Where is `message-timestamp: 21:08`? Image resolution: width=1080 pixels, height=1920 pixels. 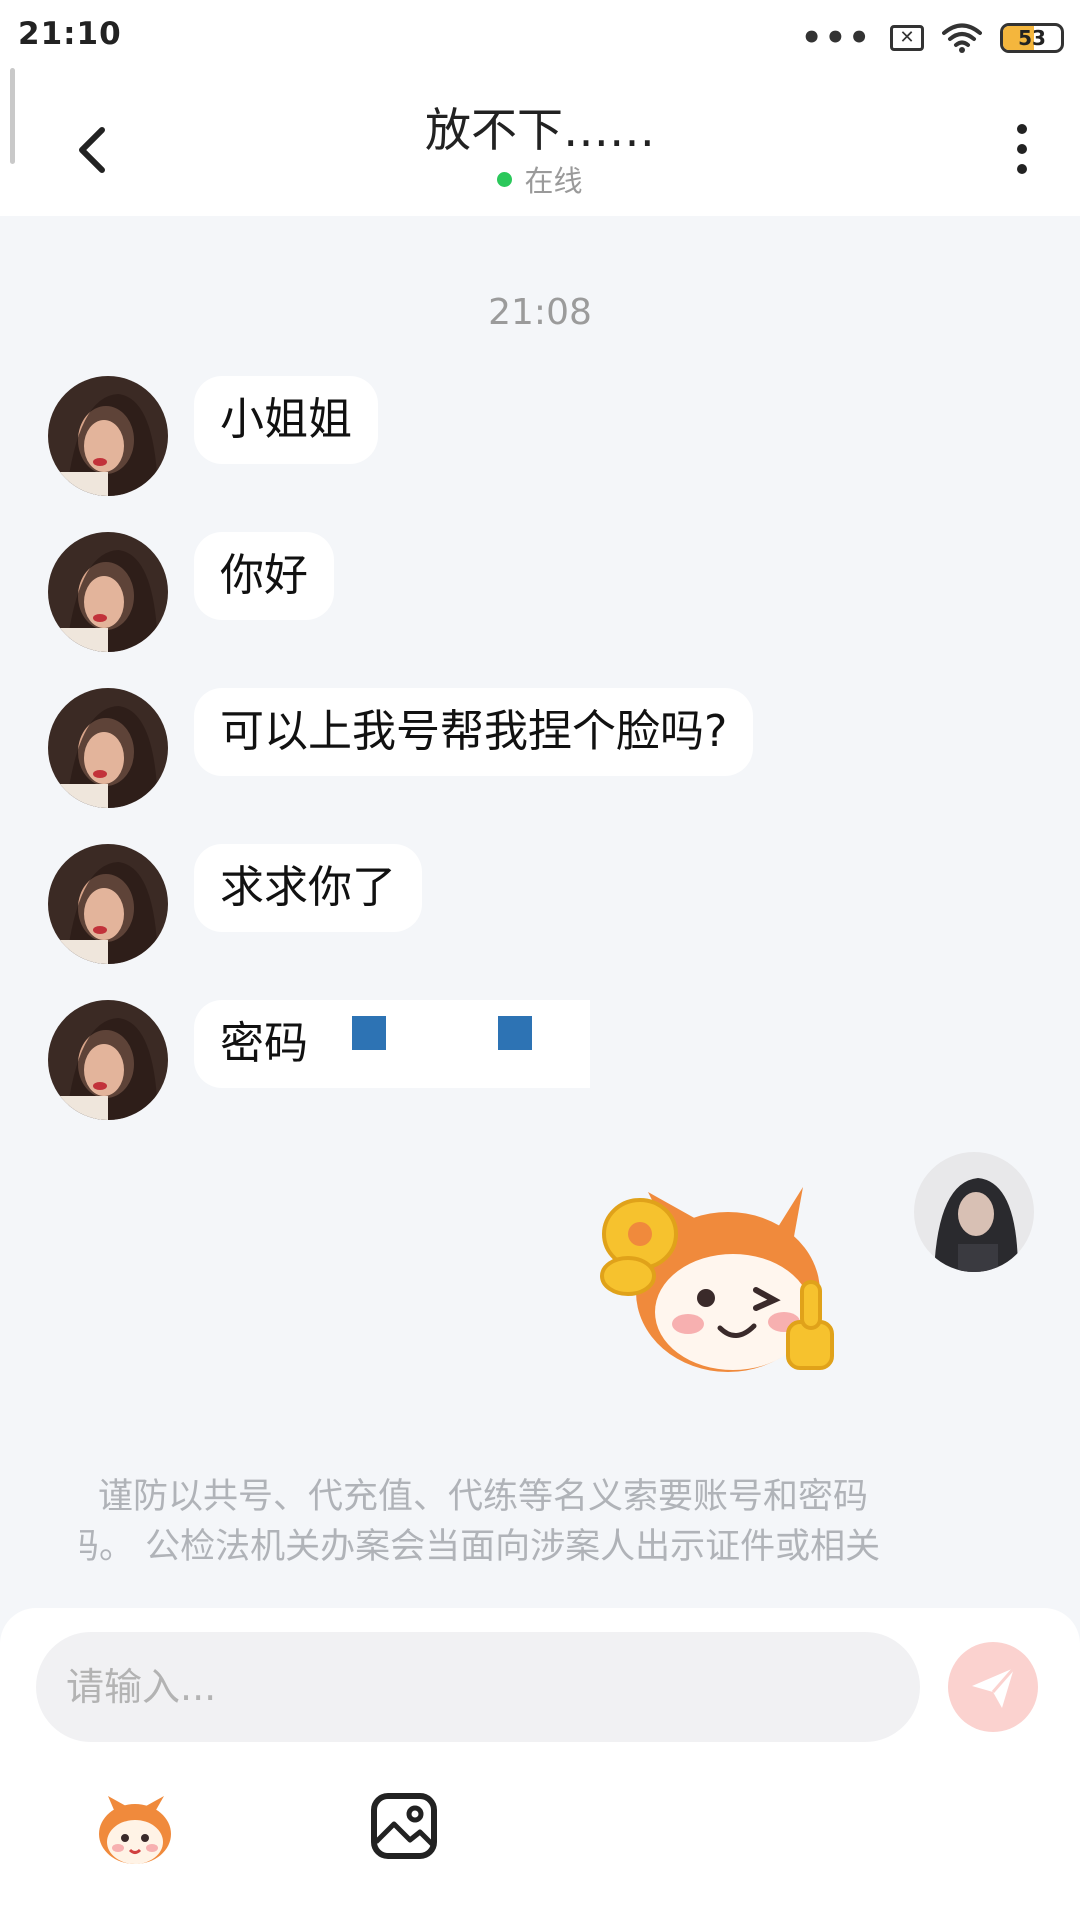
message-timestamp: 21:08 is located at coordinates (540, 312).